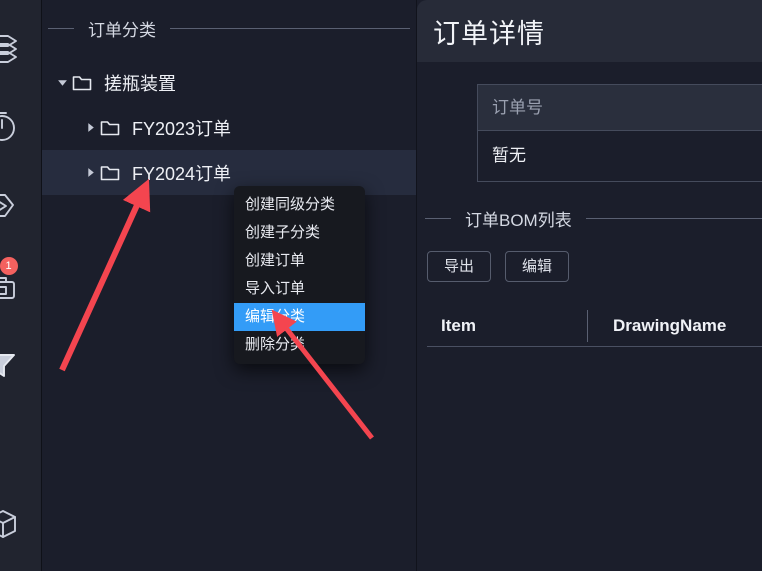 This screenshot has width=762, height=571. I want to click on menu-item-create-sibling-category: 创建同级分类, so click(299, 205).